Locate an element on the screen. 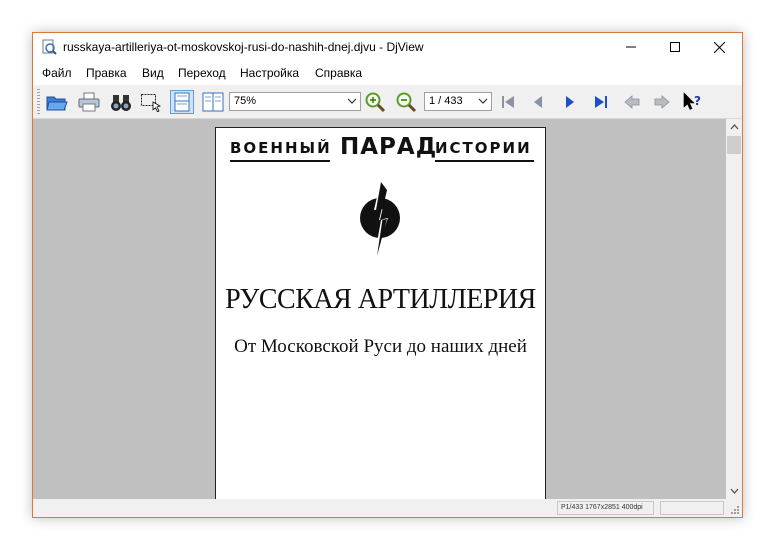 The image size is (776, 552). next-page-button is located at coordinates (570, 102).